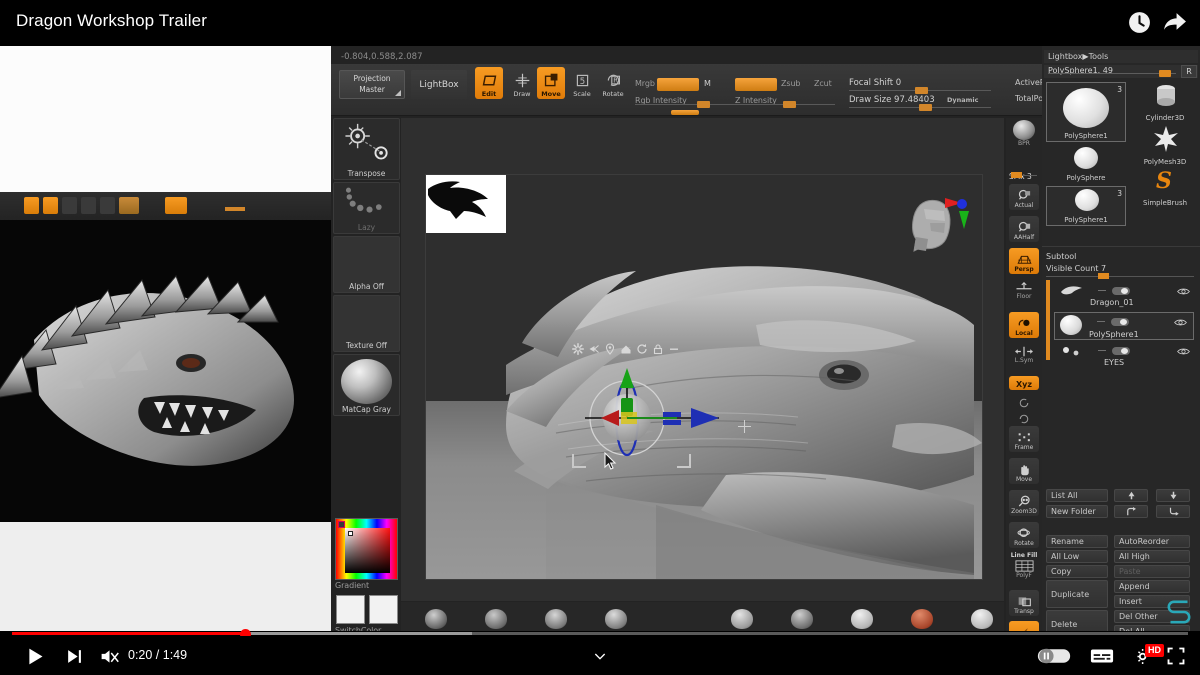  I want to click on zcut-label: Zcut, so click(823, 83).